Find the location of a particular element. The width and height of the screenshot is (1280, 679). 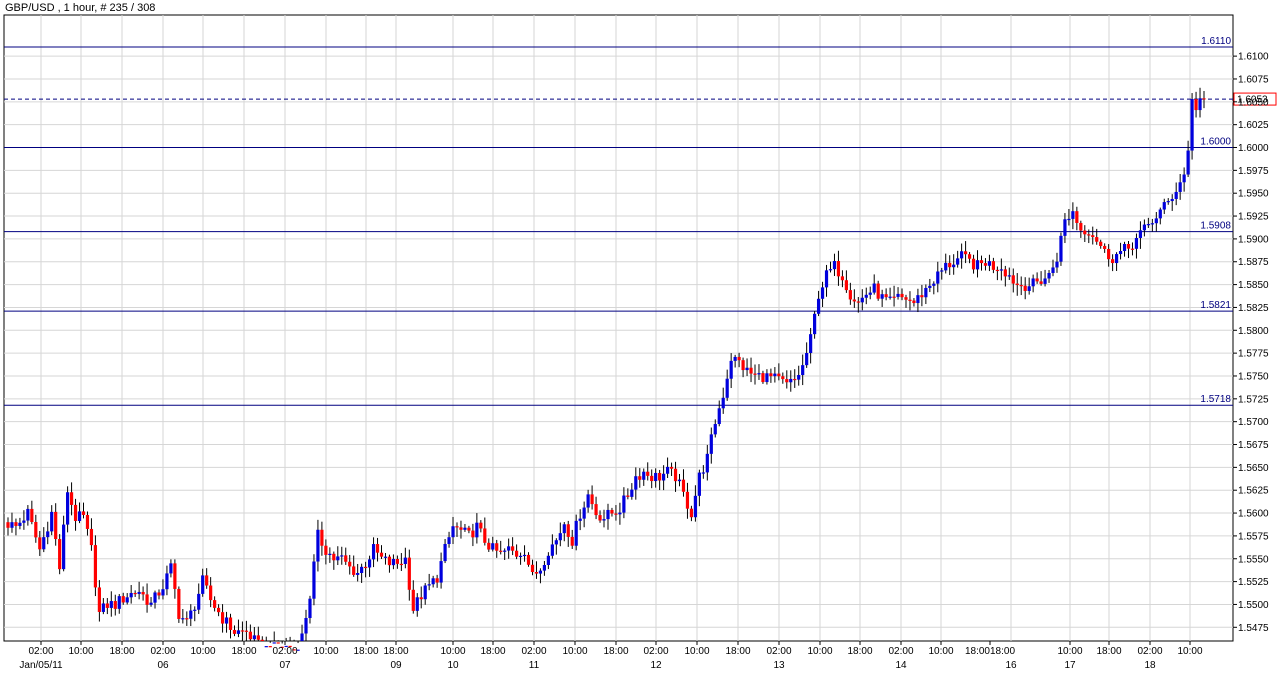

y-tick-label: 1.5675 is located at coordinates (1253, 445).